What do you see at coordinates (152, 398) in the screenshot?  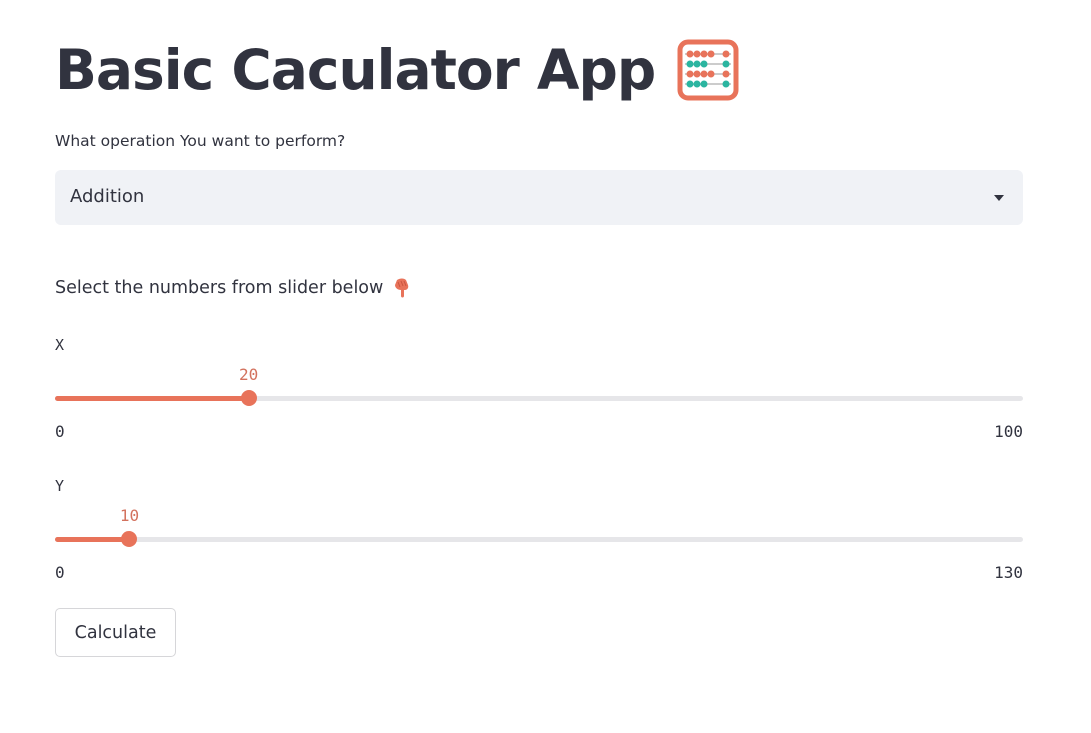 I see `slider-x-fill` at bounding box center [152, 398].